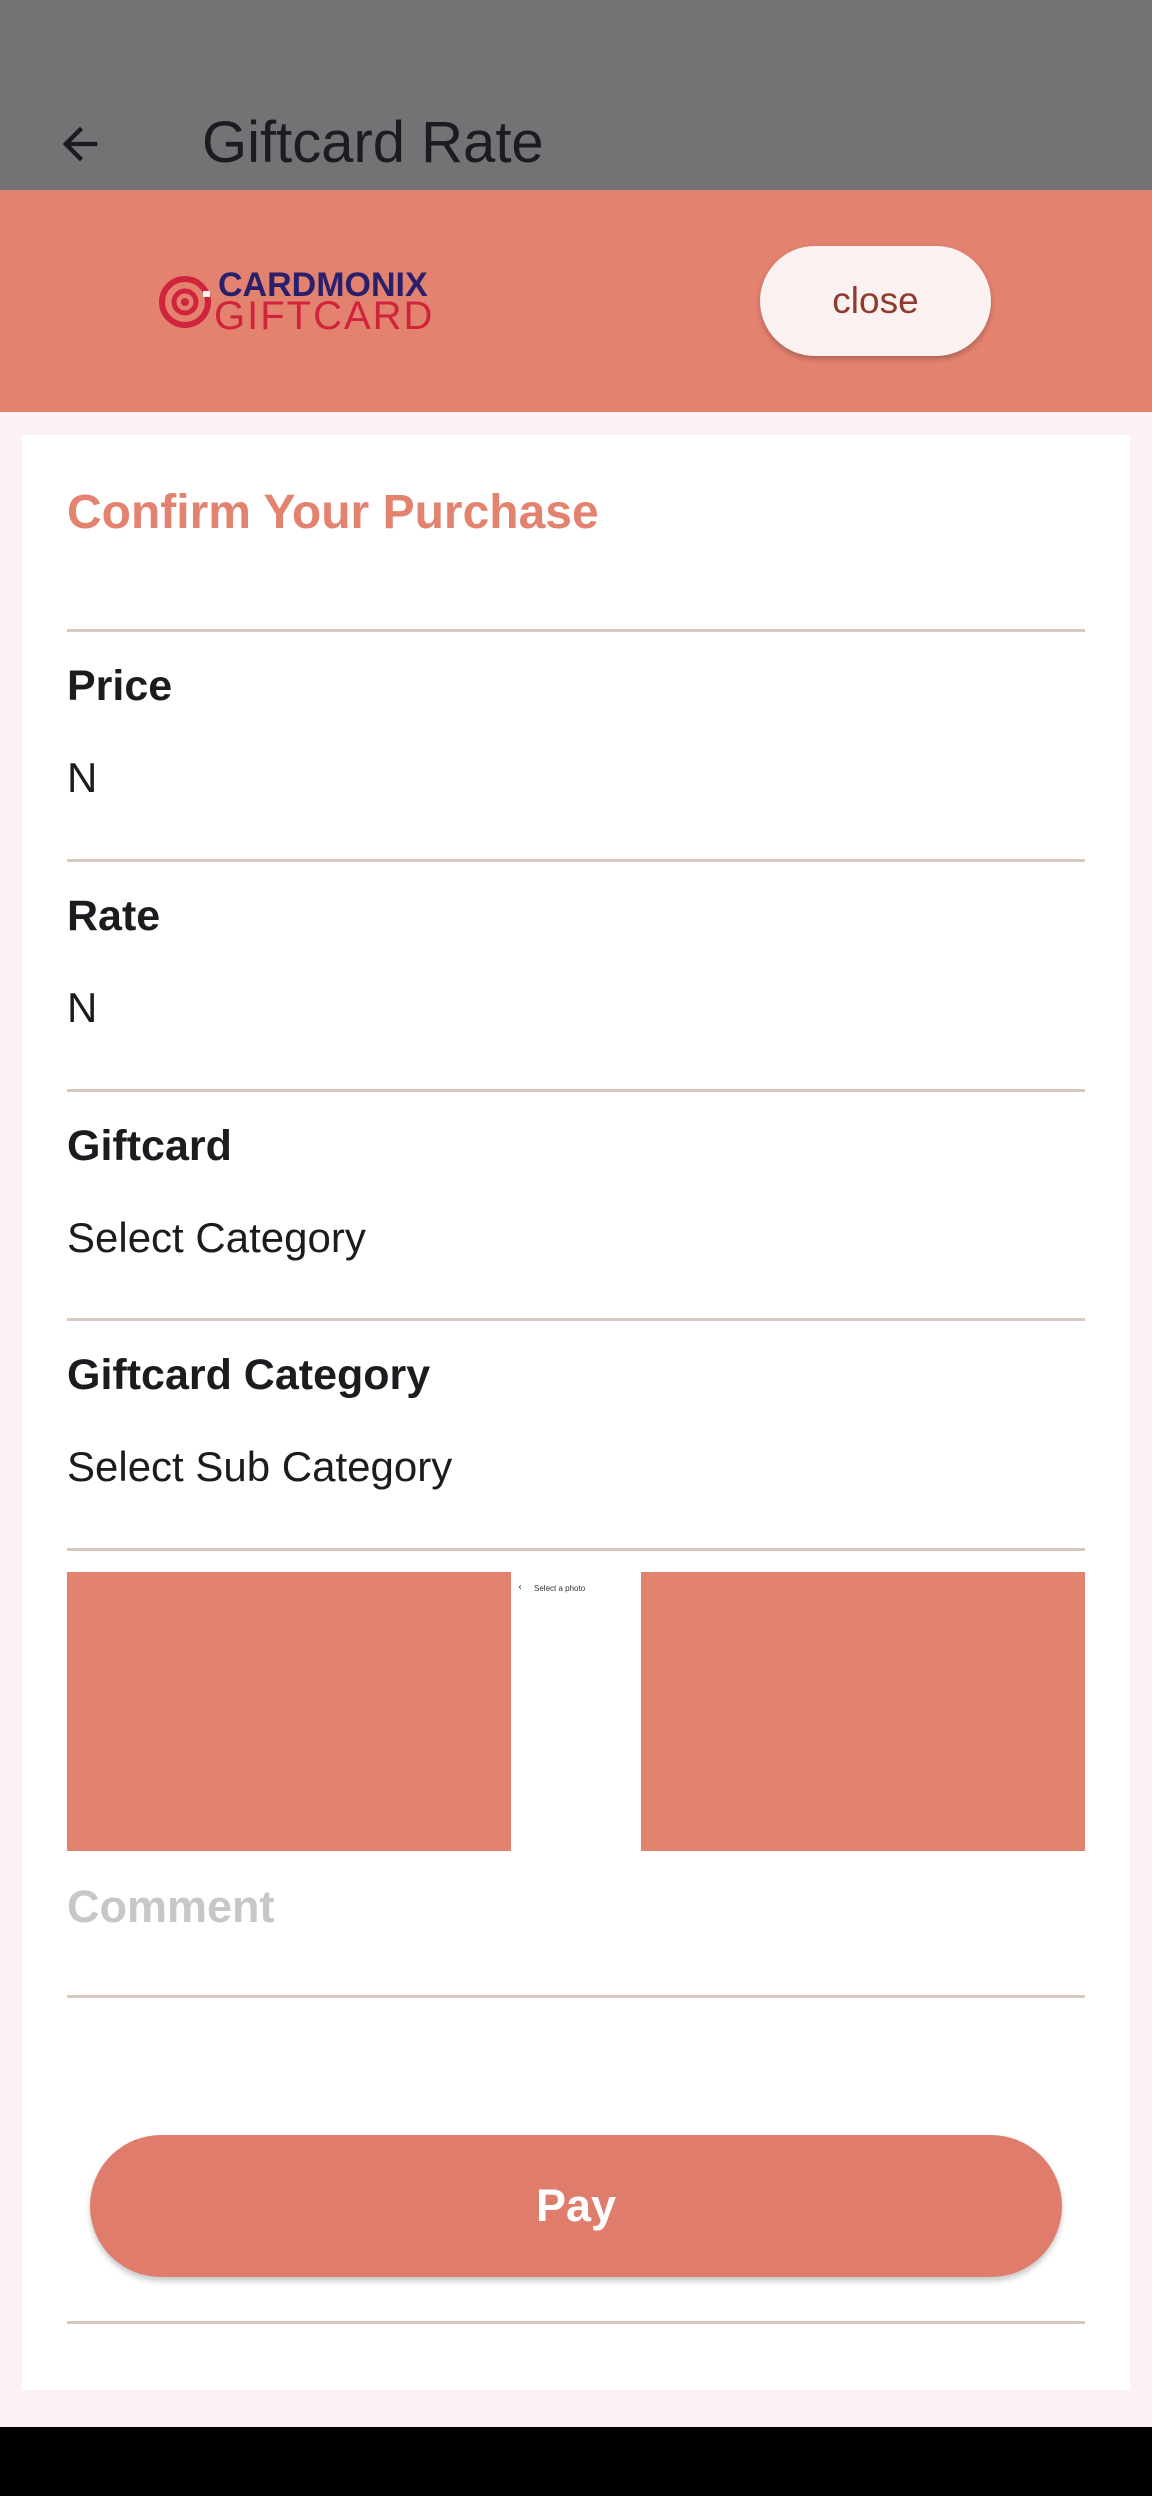  What do you see at coordinates (216, 1238) in the screenshot?
I see `giftcard-category-select: Select Category` at bounding box center [216, 1238].